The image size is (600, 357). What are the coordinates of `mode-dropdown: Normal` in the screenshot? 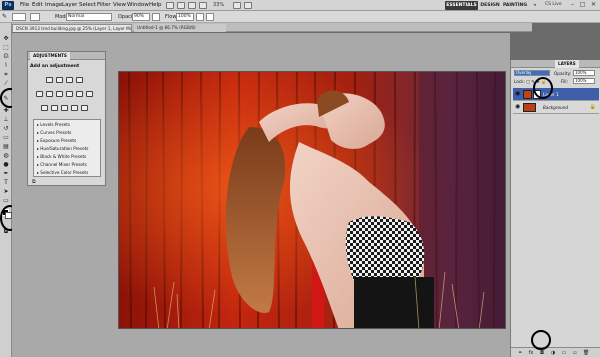 It's located at (89, 17).